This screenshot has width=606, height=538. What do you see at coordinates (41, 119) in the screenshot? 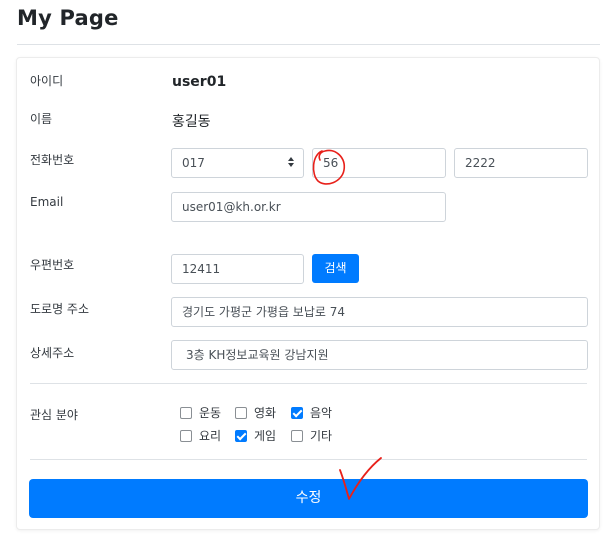
I see `name-label: 이름` at bounding box center [41, 119].